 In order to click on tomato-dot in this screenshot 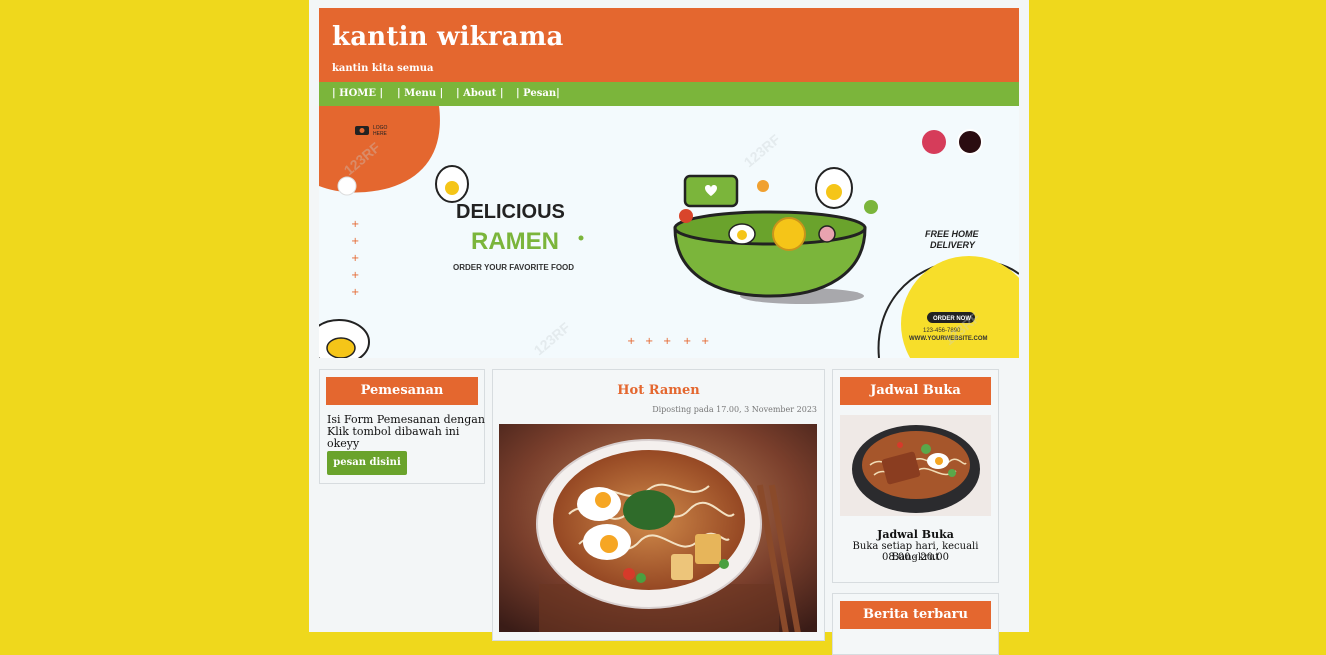, I will do `click(686, 216)`.